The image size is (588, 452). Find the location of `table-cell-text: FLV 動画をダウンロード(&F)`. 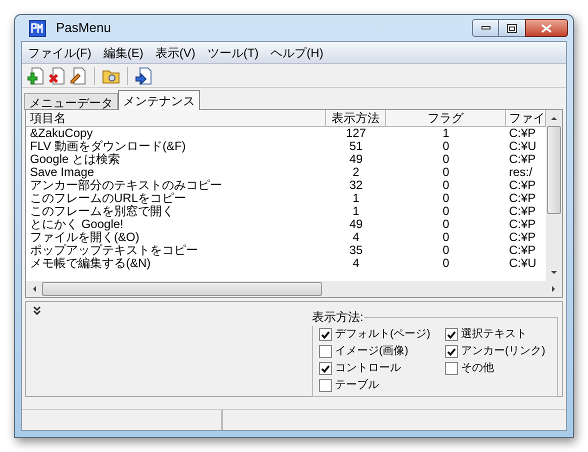

table-cell-text: FLV 動画をダウンロード(&F) is located at coordinates (108, 146).